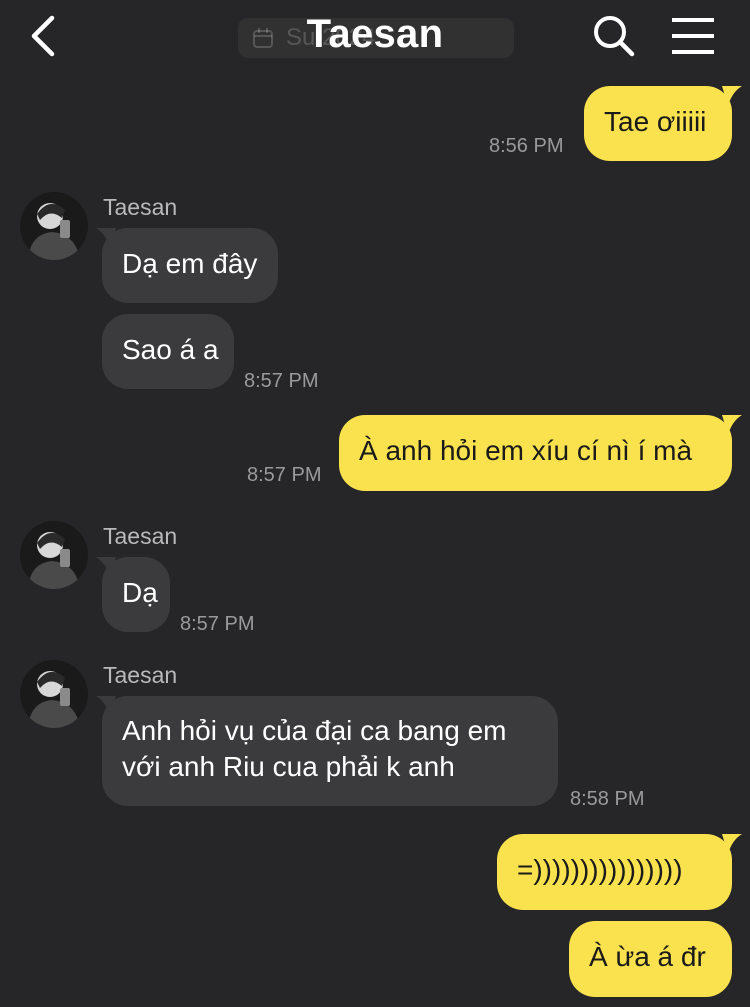  I want to click on message-text: Sao á a, so click(170, 349).